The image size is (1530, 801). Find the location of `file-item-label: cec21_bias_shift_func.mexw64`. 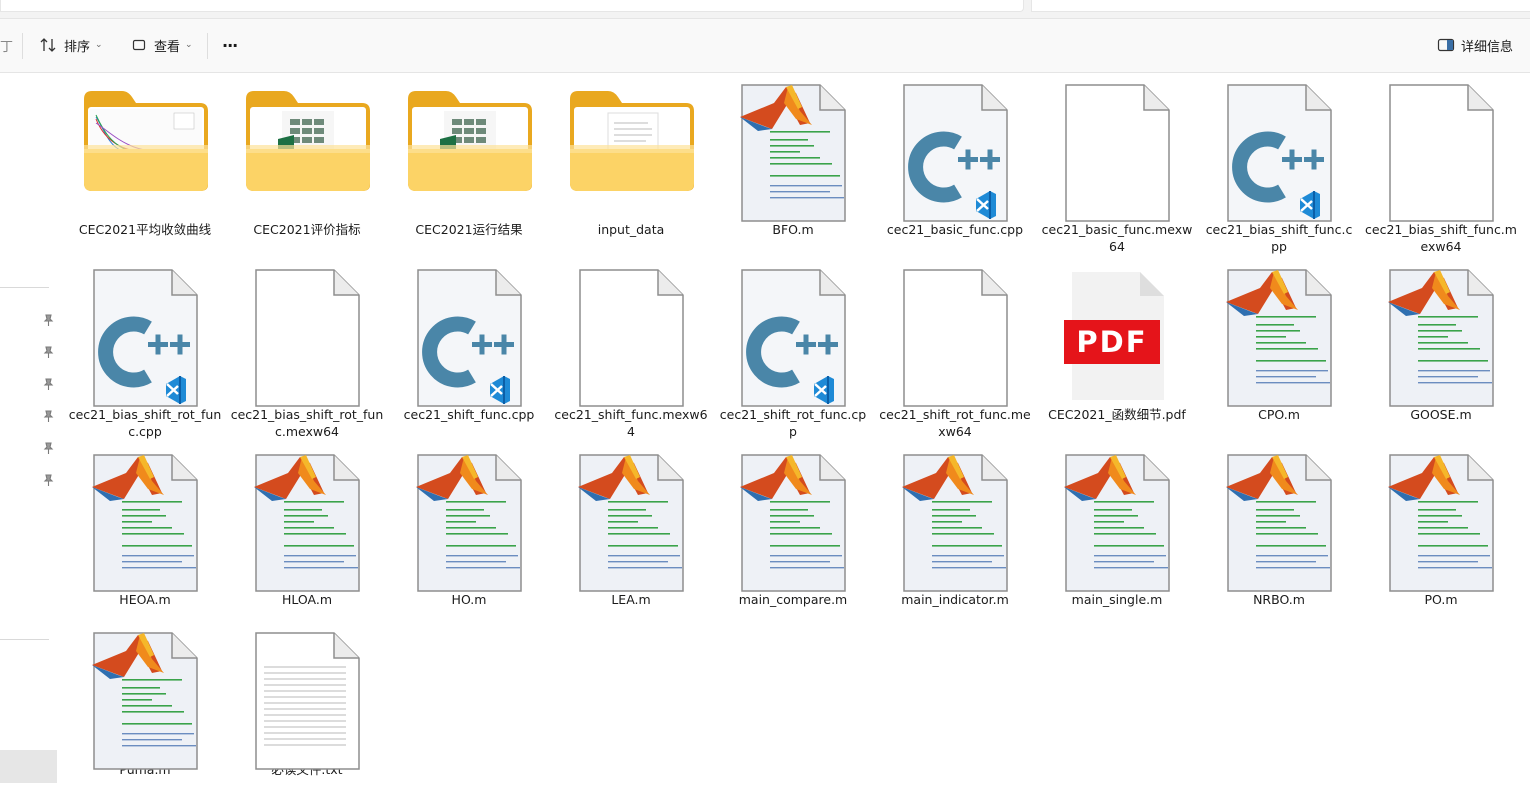

file-item-label: cec21_bias_shift_func.mexw64 is located at coordinates (1441, 238).